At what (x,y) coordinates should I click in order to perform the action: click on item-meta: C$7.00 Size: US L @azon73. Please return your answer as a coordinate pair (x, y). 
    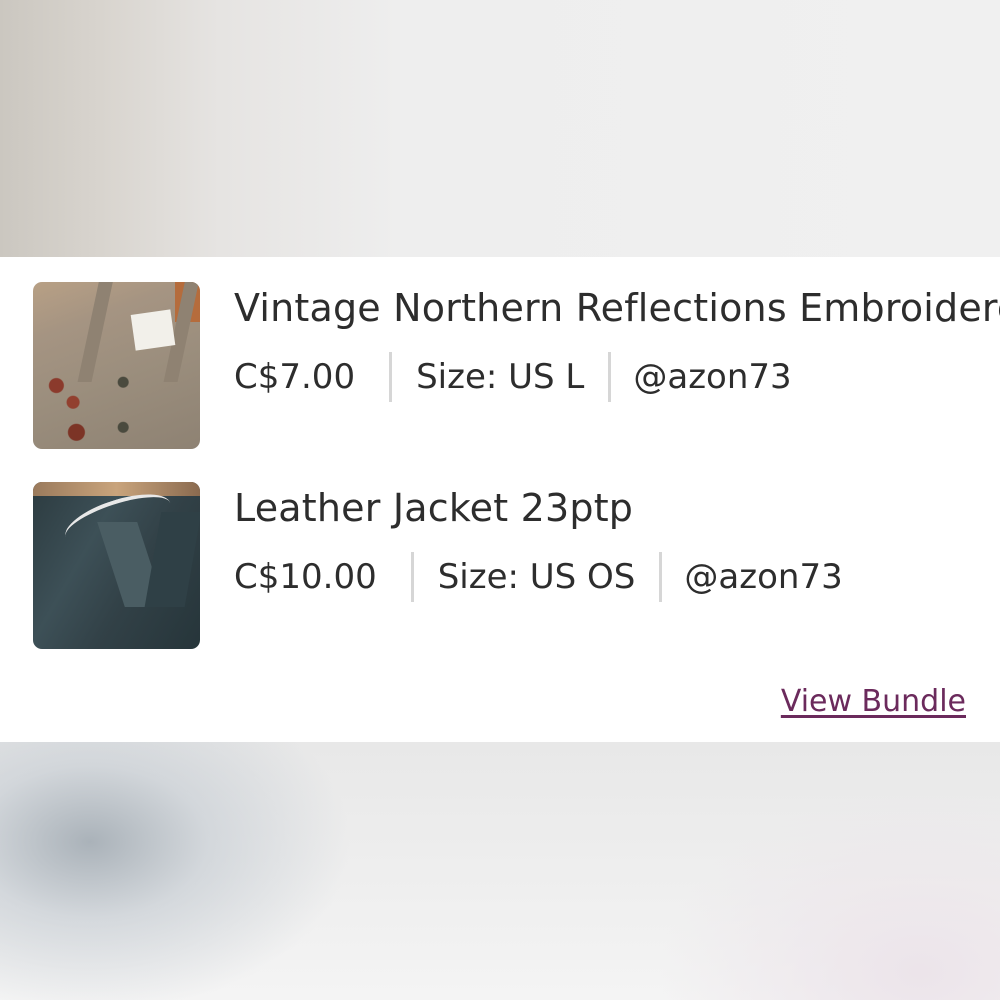
    Looking at the image, I should click on (513, 377).